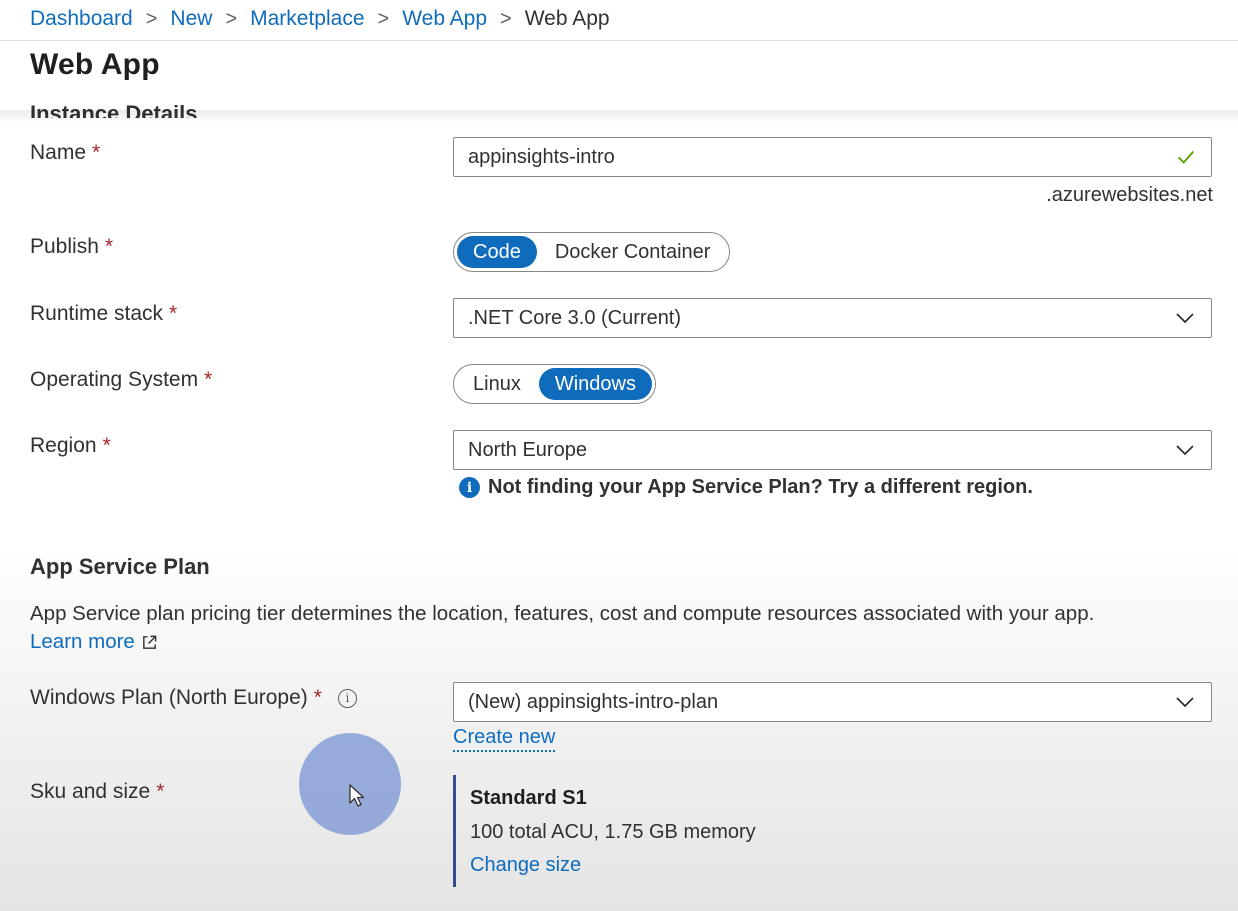 The image size is (1238, 911). What do you see at coordinates (541, 156) in the screenshot?
I see `name-input-value: appinsights-intro` at bounding box center [541, 156].